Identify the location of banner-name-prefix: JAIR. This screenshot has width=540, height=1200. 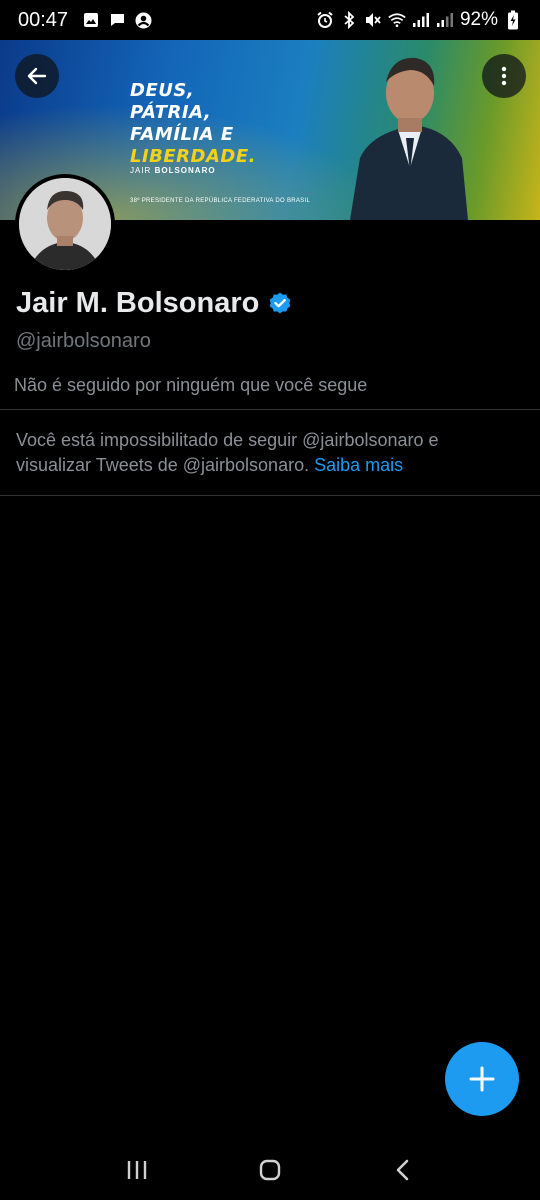
(142, 170).